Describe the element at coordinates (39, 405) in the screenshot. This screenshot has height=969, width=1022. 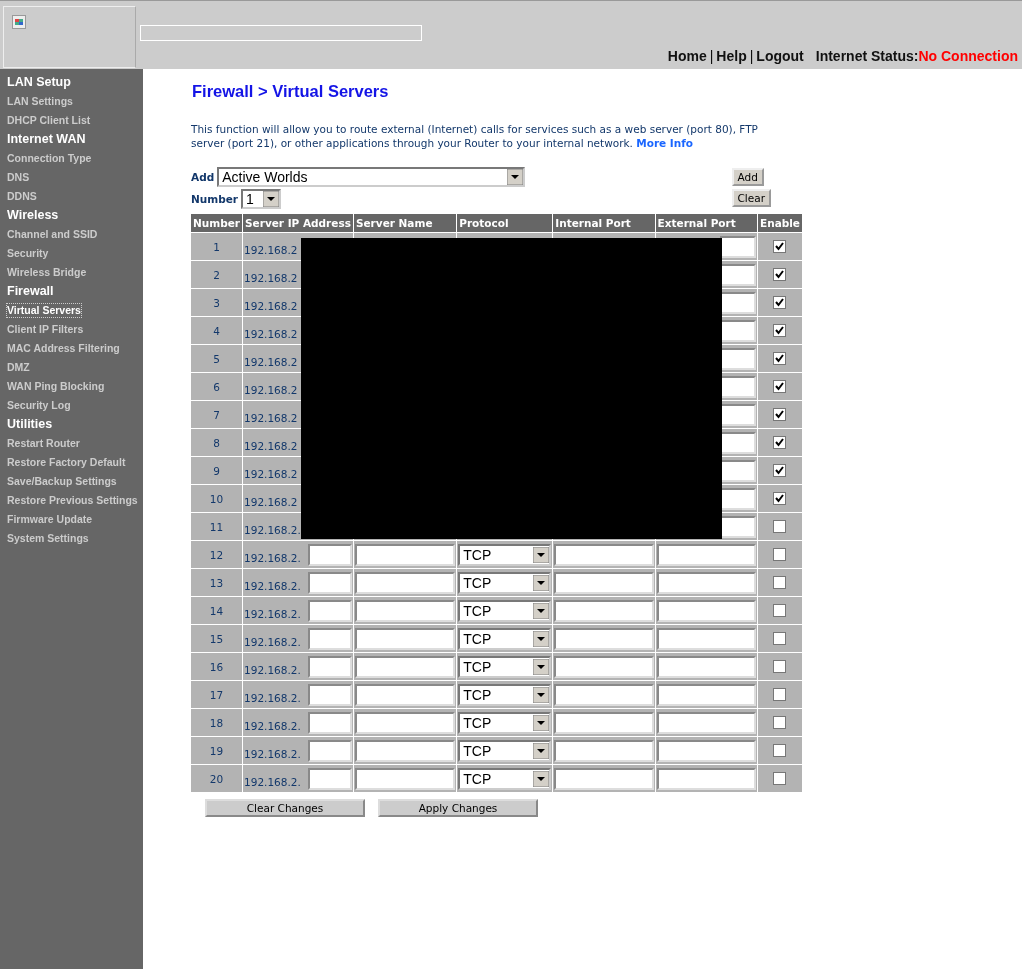
I see `sidebar-item: Security Log` at that location.